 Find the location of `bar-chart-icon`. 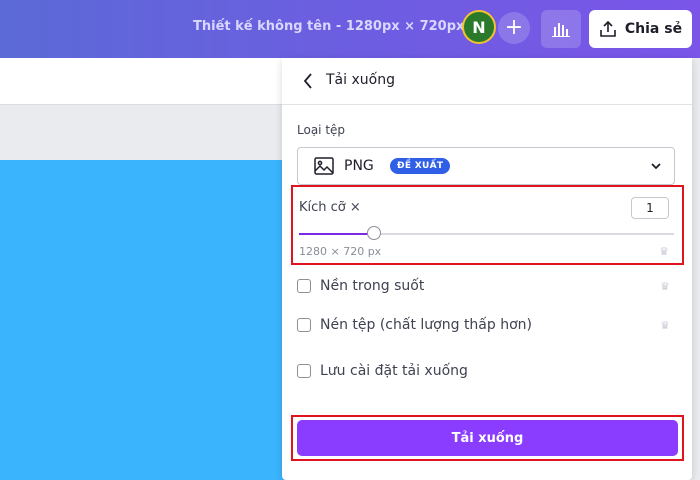

bar-chart-icon is located at coordinates (561, 30).